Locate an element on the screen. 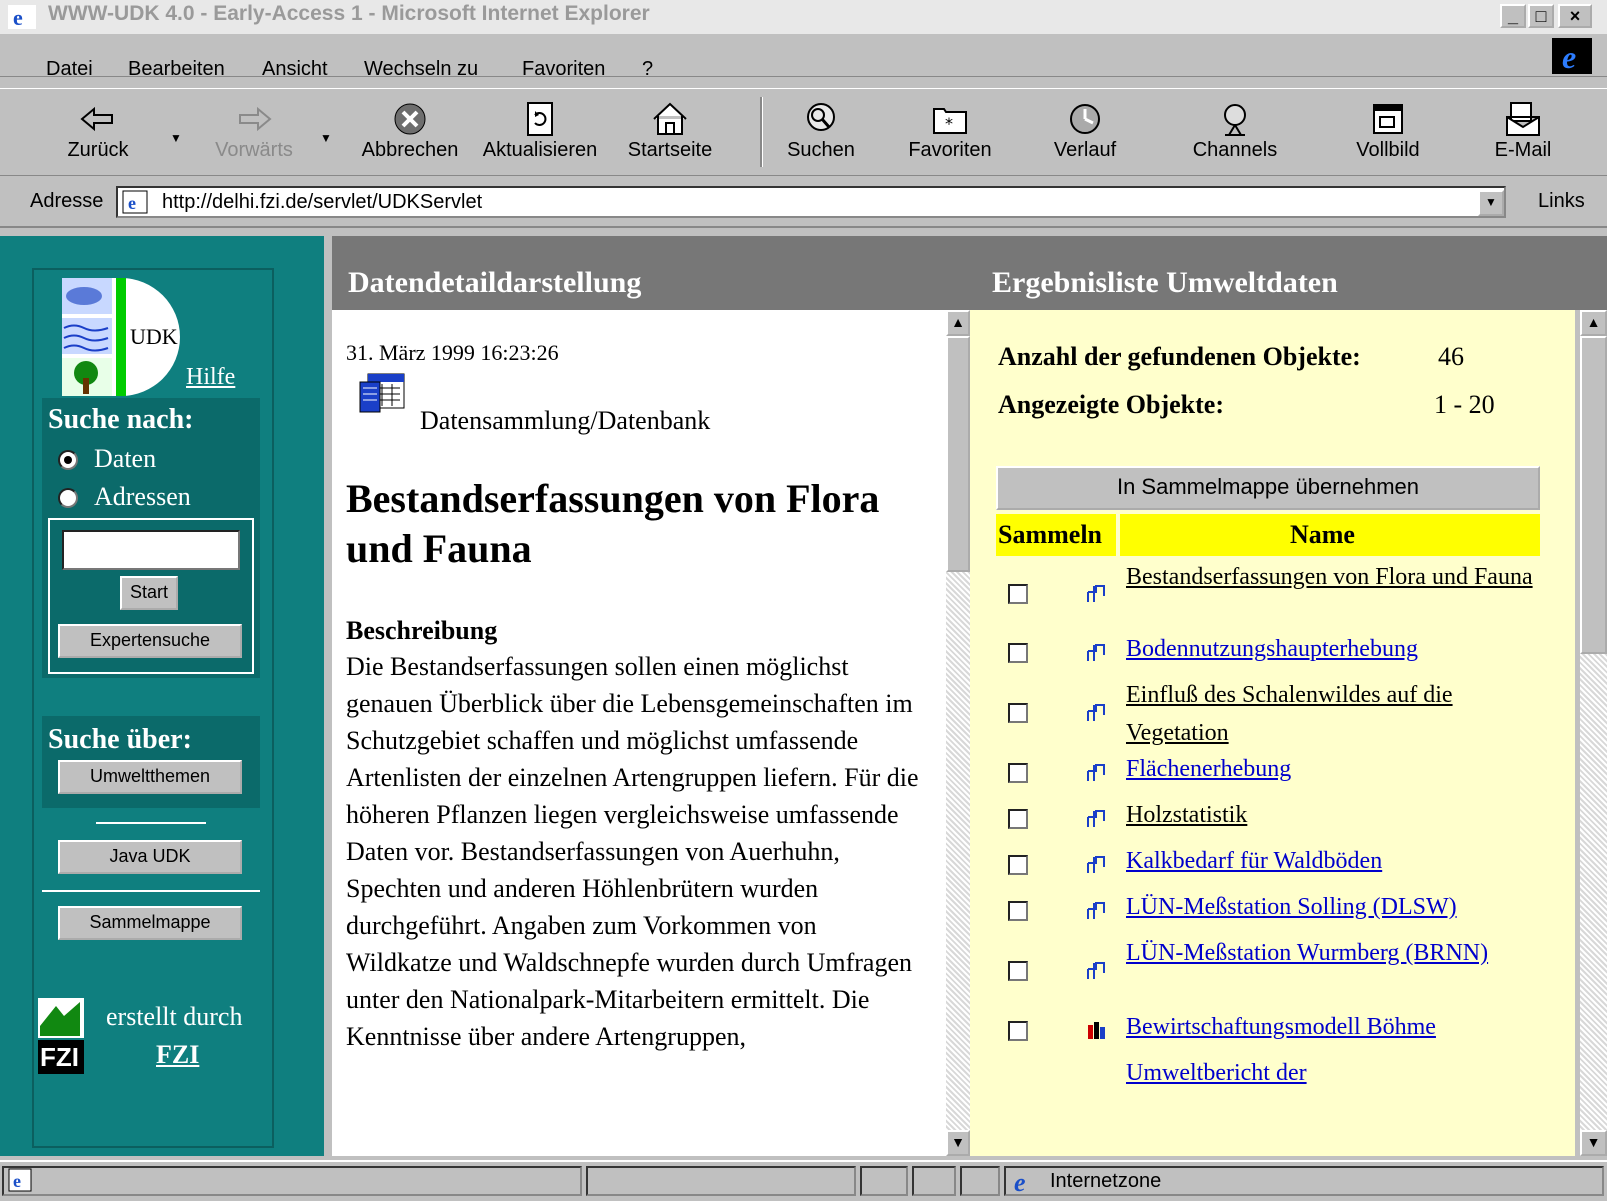 The height and width of the screenshot is (1201, 1607). home-icon is located at coordinates (670, 118).